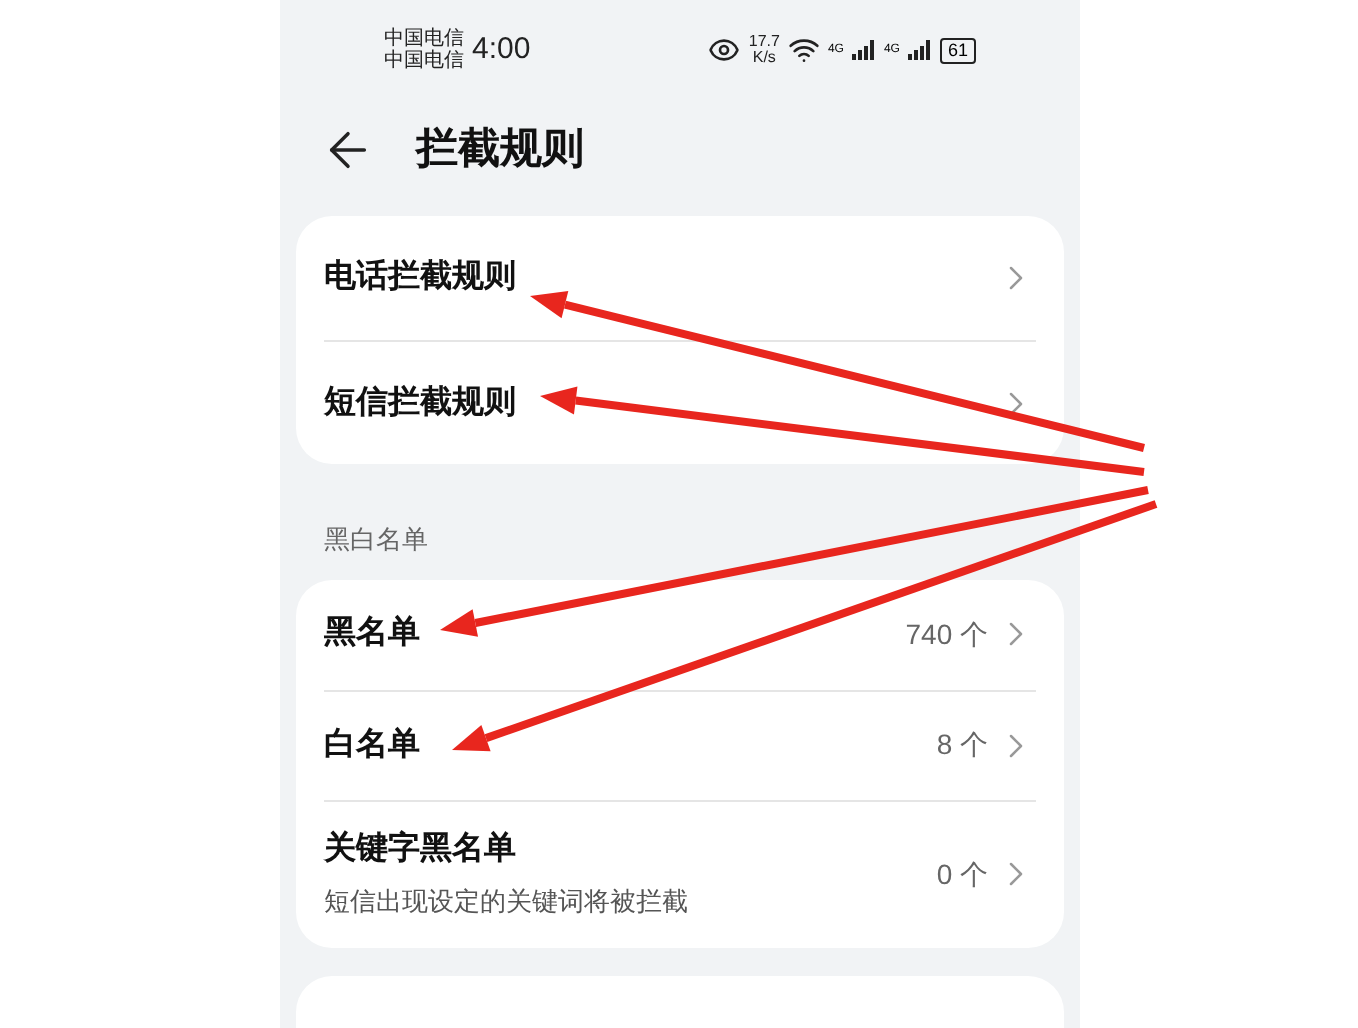 This screenshot has width=1358, height=1028. What do you see at coordinates (420, 403) in the screenshot?
I see `row-label: 短信拦截规则` at bounding box center [420, 403].